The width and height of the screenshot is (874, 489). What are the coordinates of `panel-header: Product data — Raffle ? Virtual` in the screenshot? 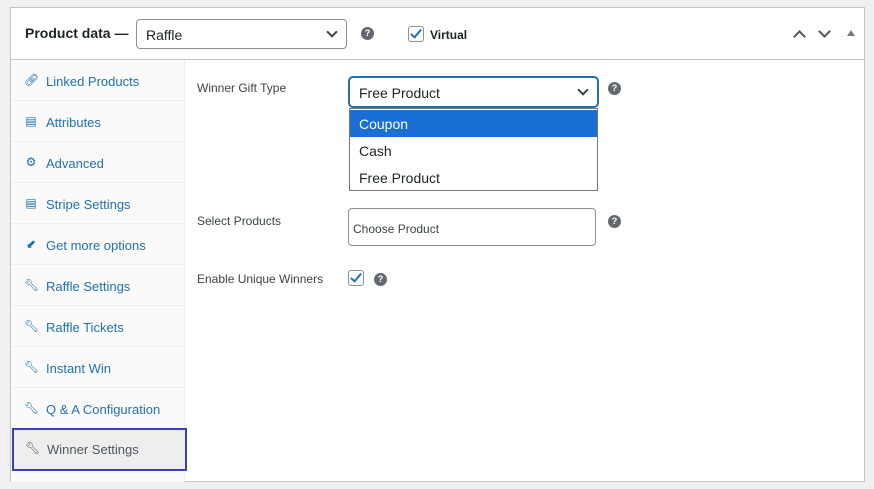 It's located at (437, 34).